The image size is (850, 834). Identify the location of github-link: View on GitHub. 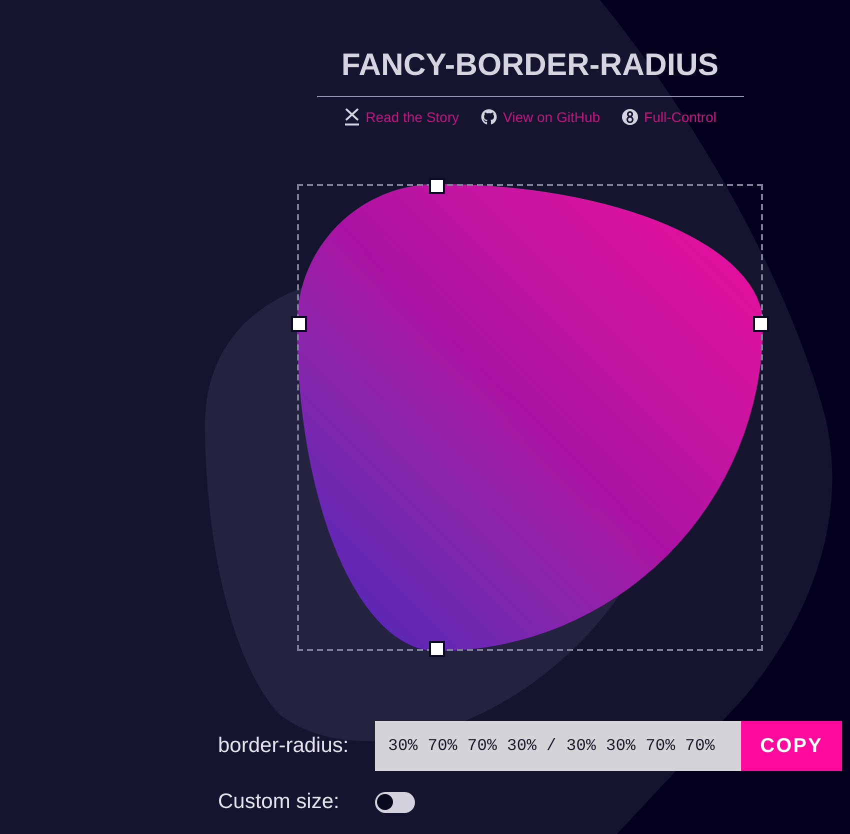
(540, 117).